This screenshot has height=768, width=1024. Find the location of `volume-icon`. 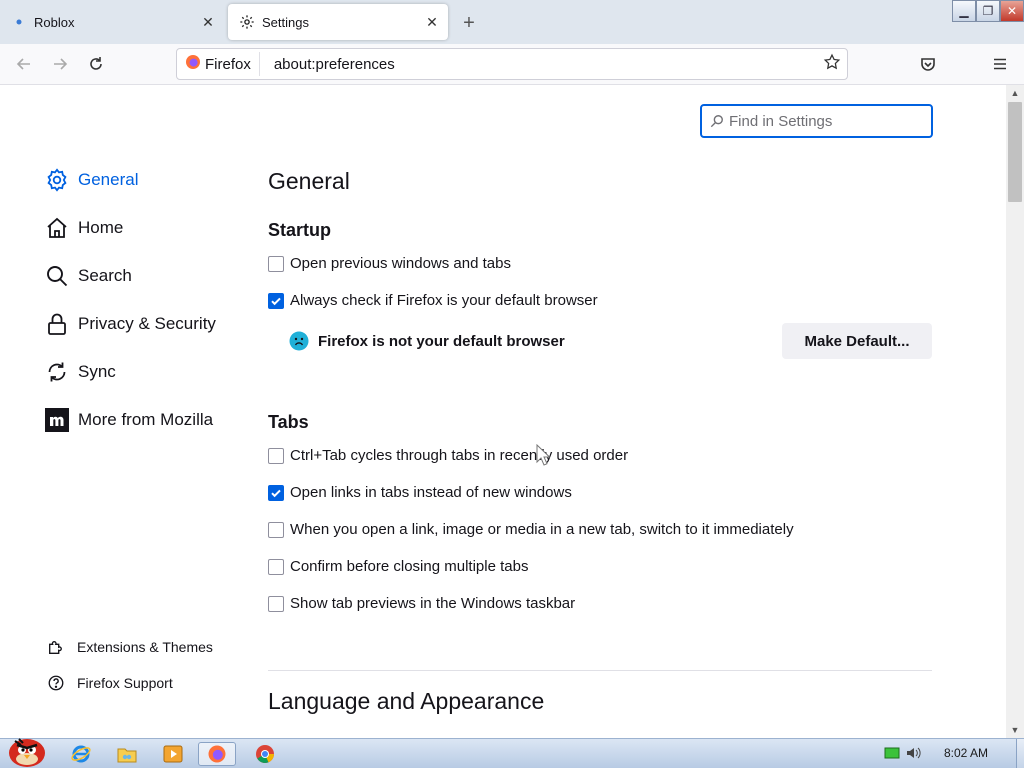

volume-icon is located at coordinates (914, 753).